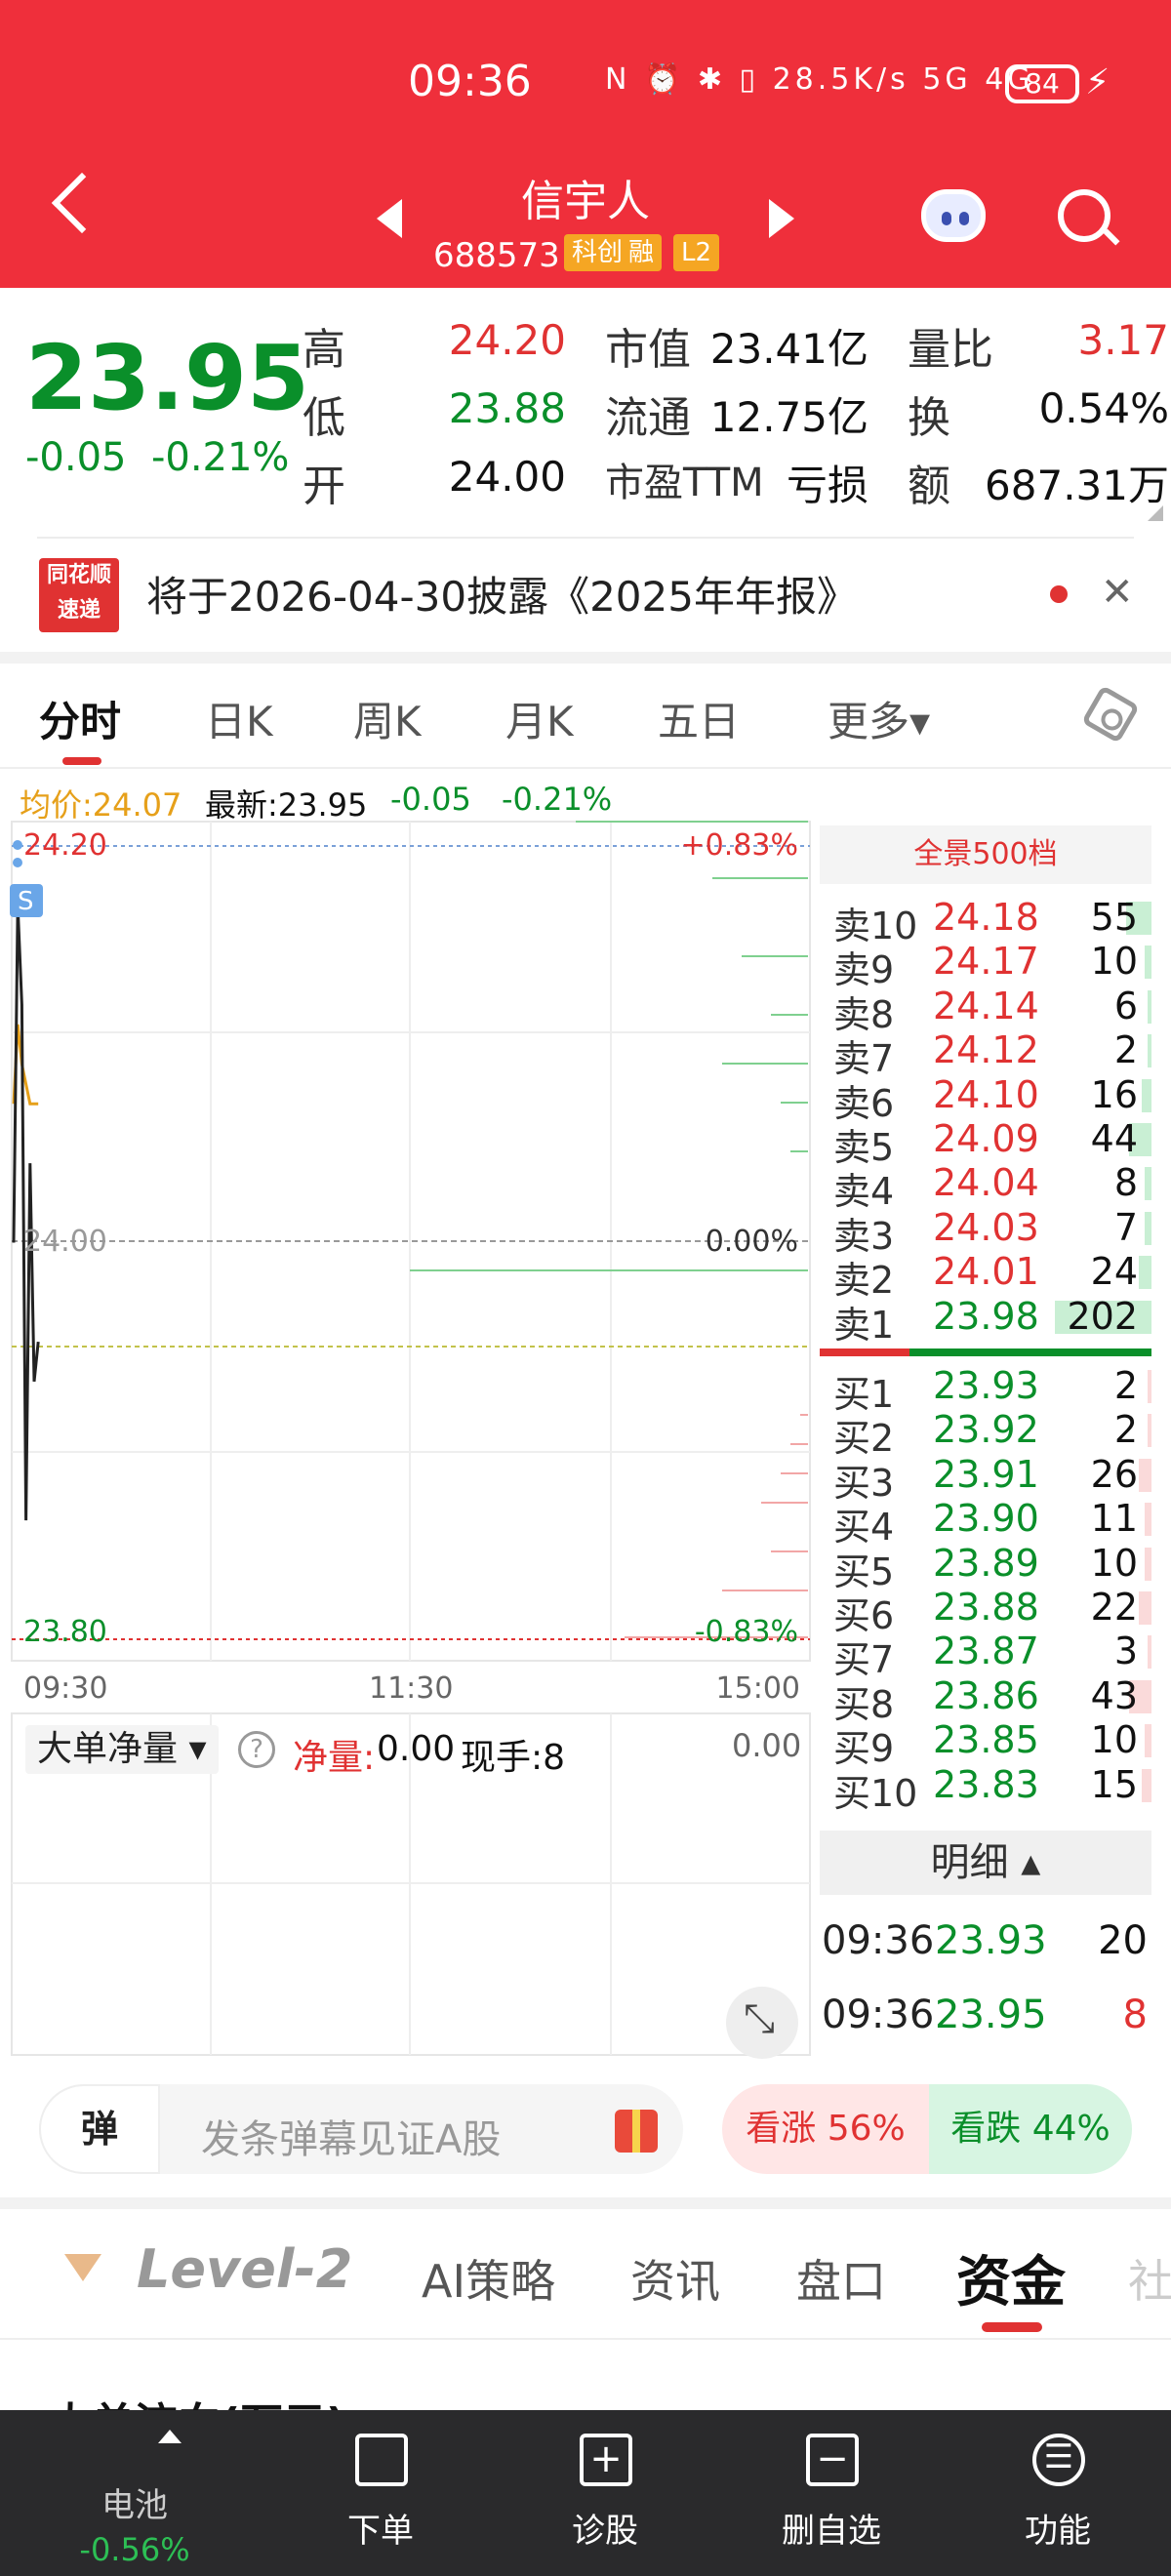  I want to click on y-bot-label: 23.80, so click(65, 1632).